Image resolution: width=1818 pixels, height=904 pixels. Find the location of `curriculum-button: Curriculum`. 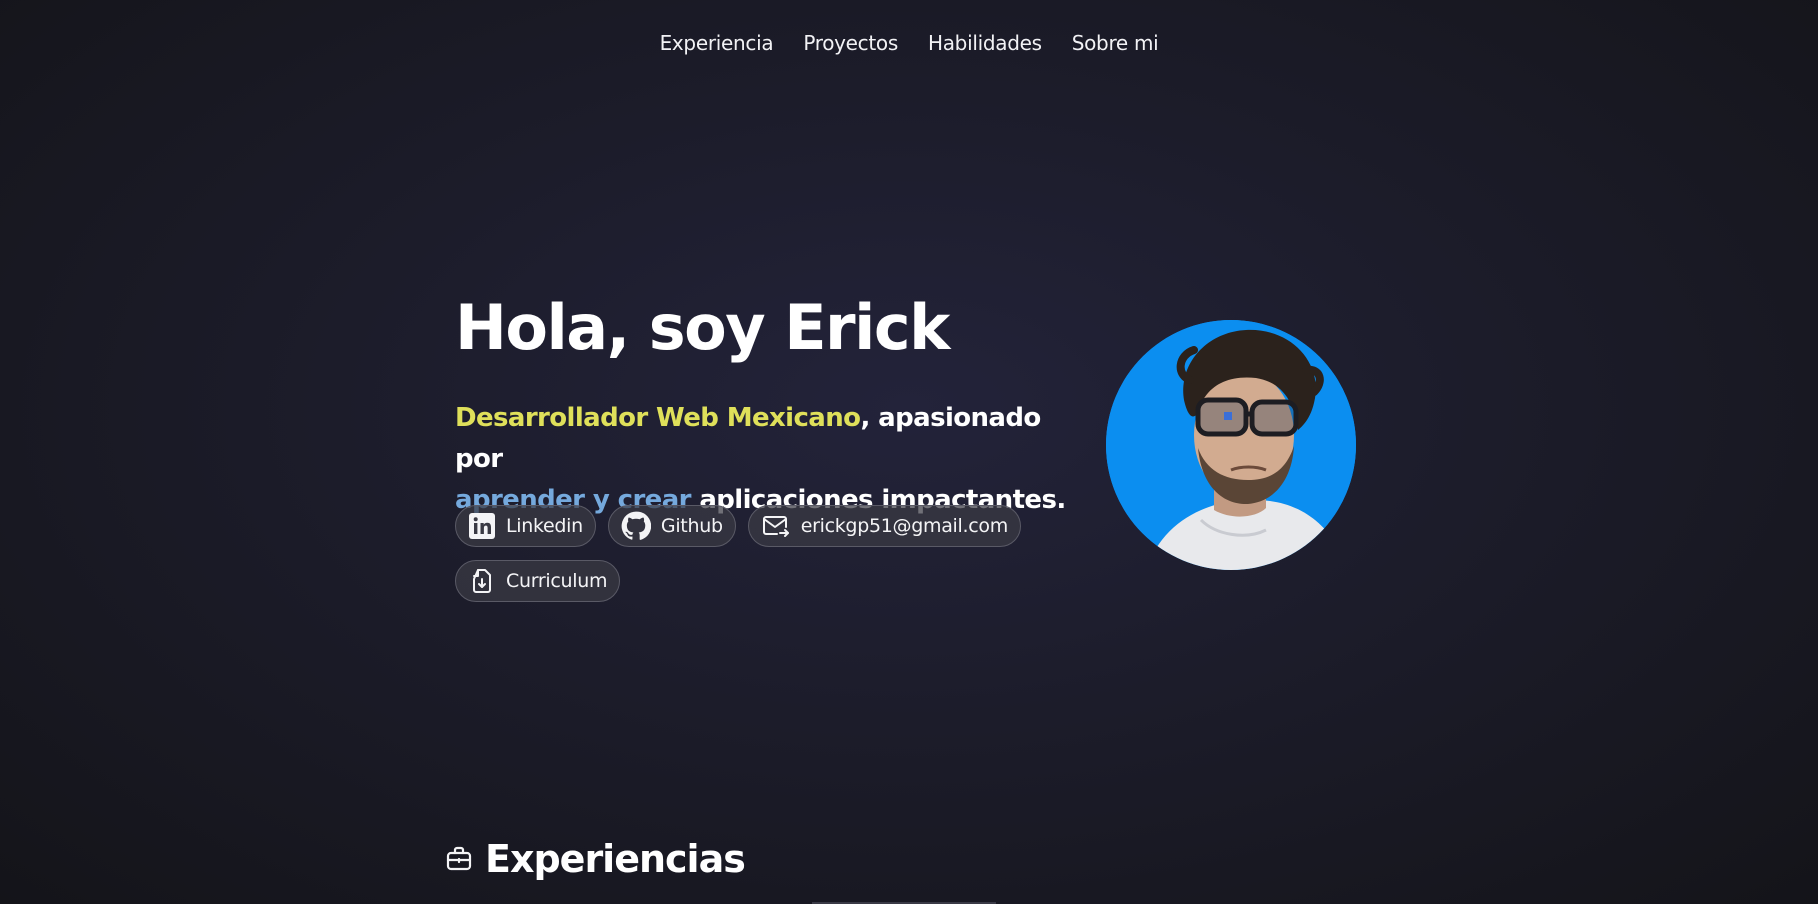

curriculum-button: Curriculum is located at coordinates (538, 581).